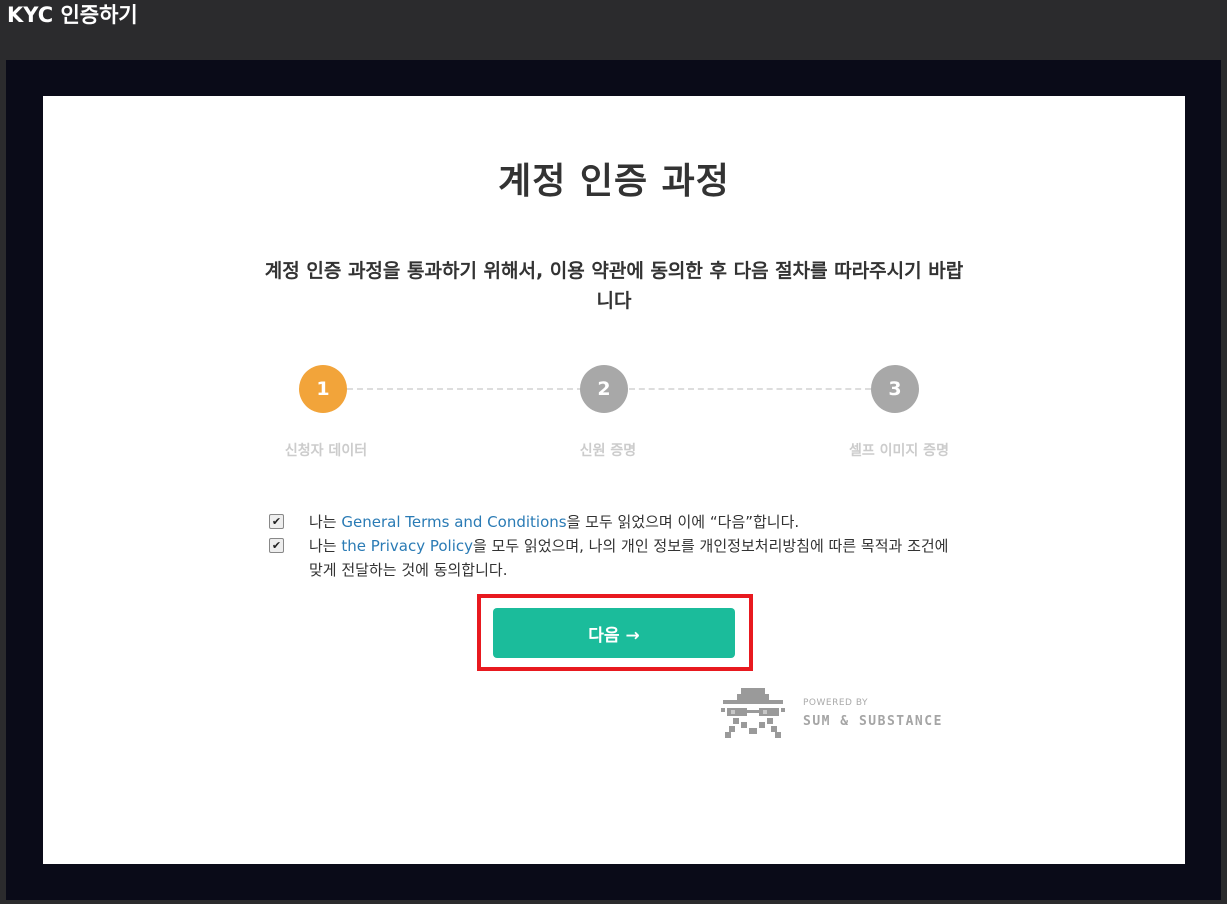  Describe the element at coordinates (613, 30) in the screenshot. I see `title-bar: KYC 인증하기` at that location.